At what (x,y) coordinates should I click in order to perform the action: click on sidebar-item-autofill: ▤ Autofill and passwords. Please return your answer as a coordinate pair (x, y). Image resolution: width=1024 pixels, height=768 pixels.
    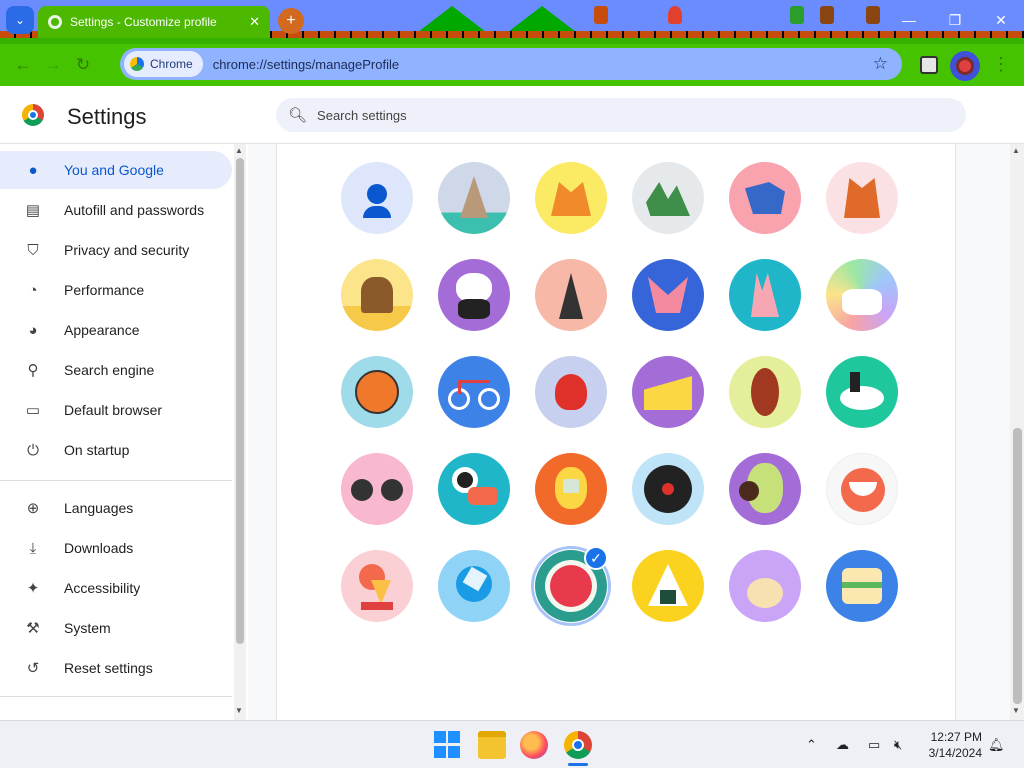
    Looking at the image, I should click on (116, 210).